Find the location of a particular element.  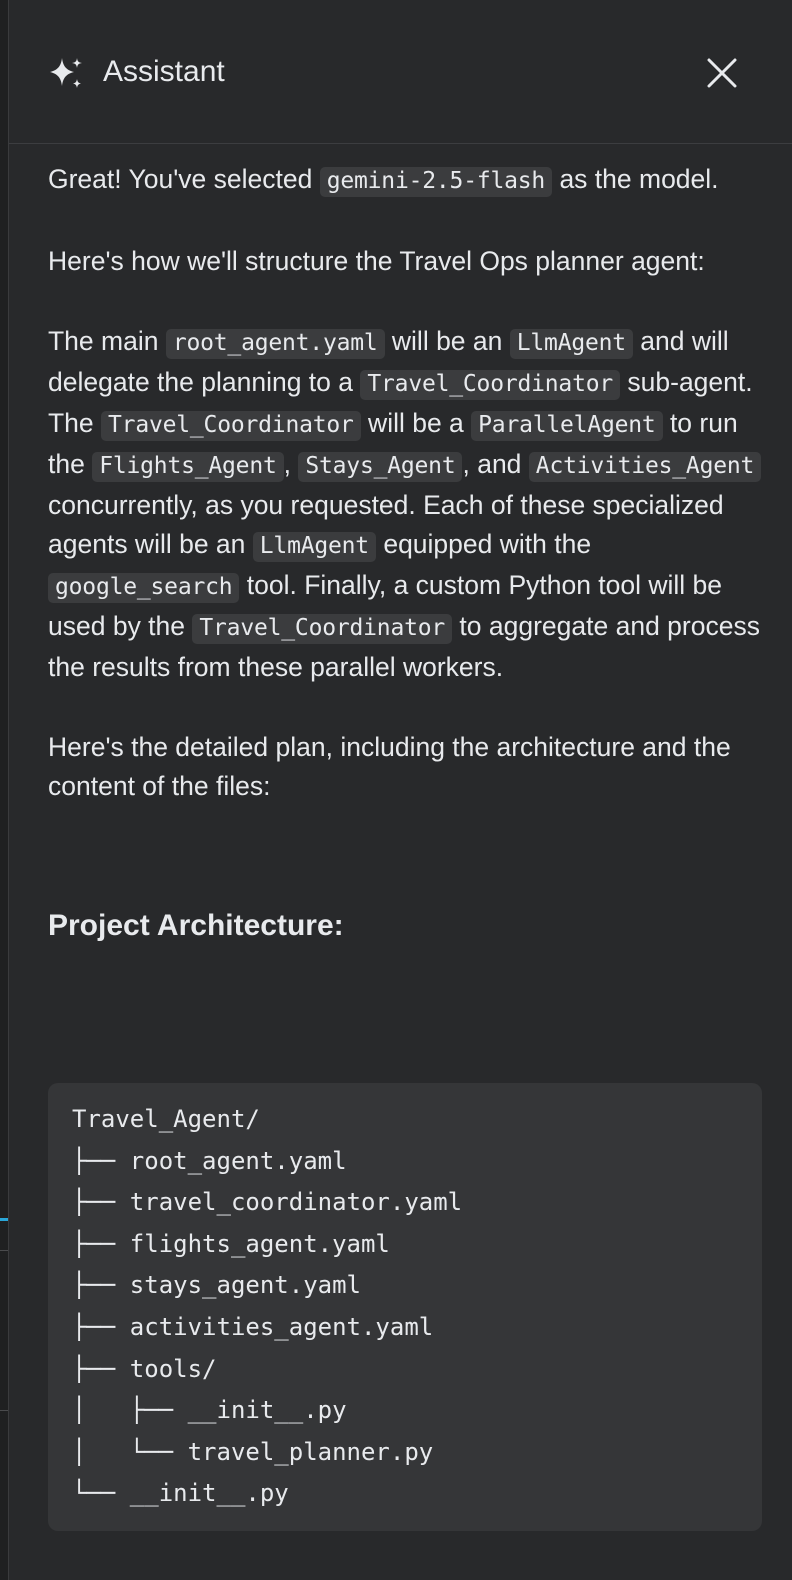

inline-code: root_agent.yaml is located at coordinates (275, 344).